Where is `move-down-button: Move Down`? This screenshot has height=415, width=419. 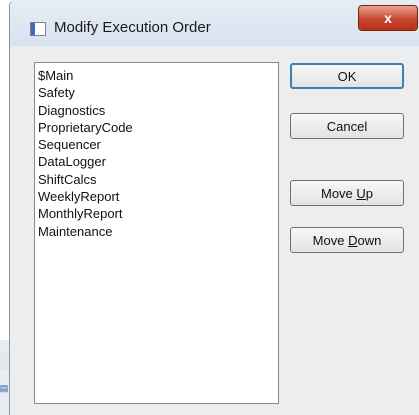 move-down-button: Move Down is located at coordinates (347, 240).